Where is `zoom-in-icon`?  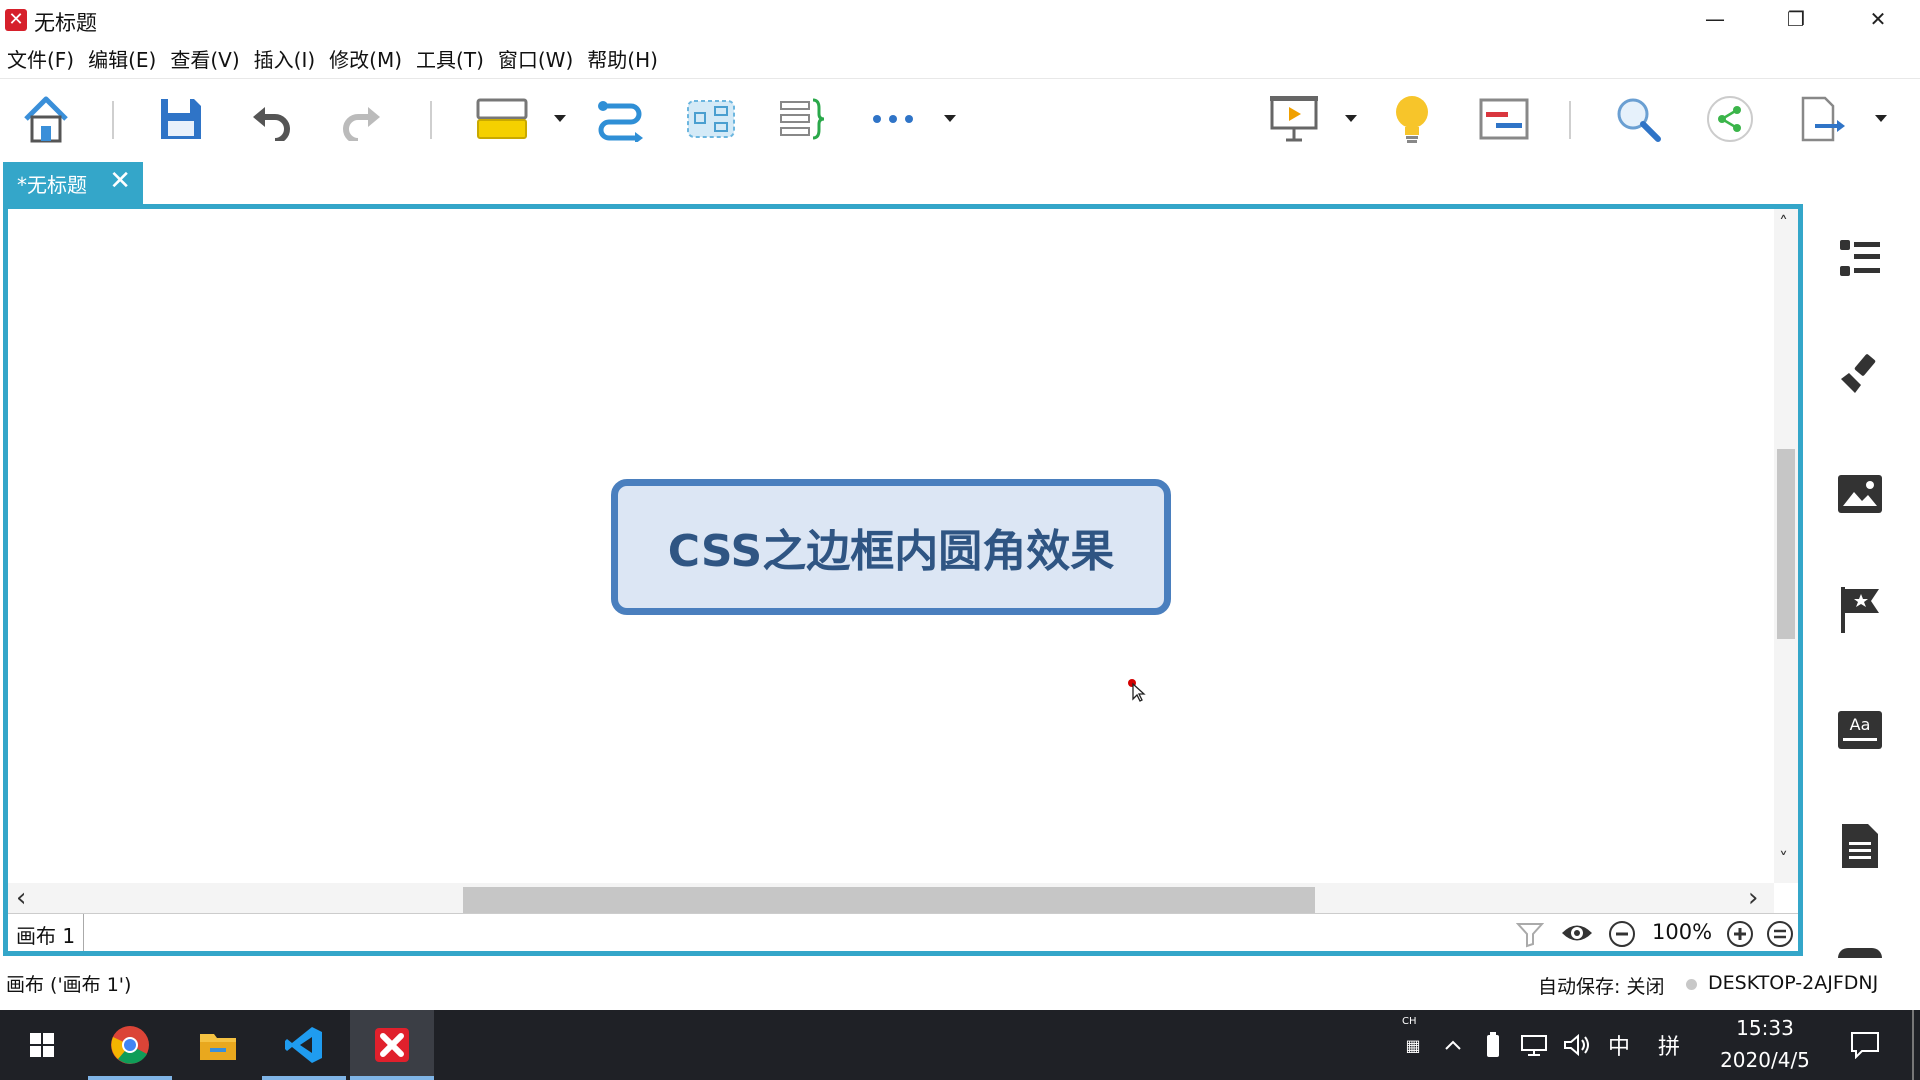
zoom-in-icon is located at coordinates (1740, 936).